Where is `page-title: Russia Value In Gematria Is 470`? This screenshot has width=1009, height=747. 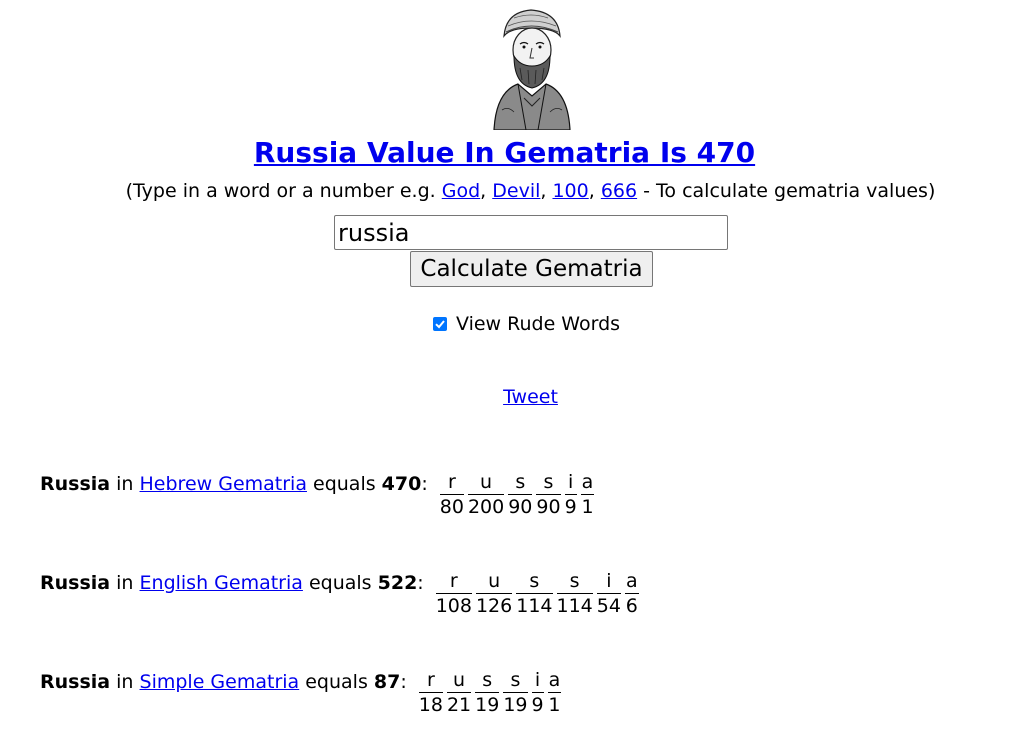
page-title: Russia Value In Gematria Is 470 is located at coordinates (504, 153).